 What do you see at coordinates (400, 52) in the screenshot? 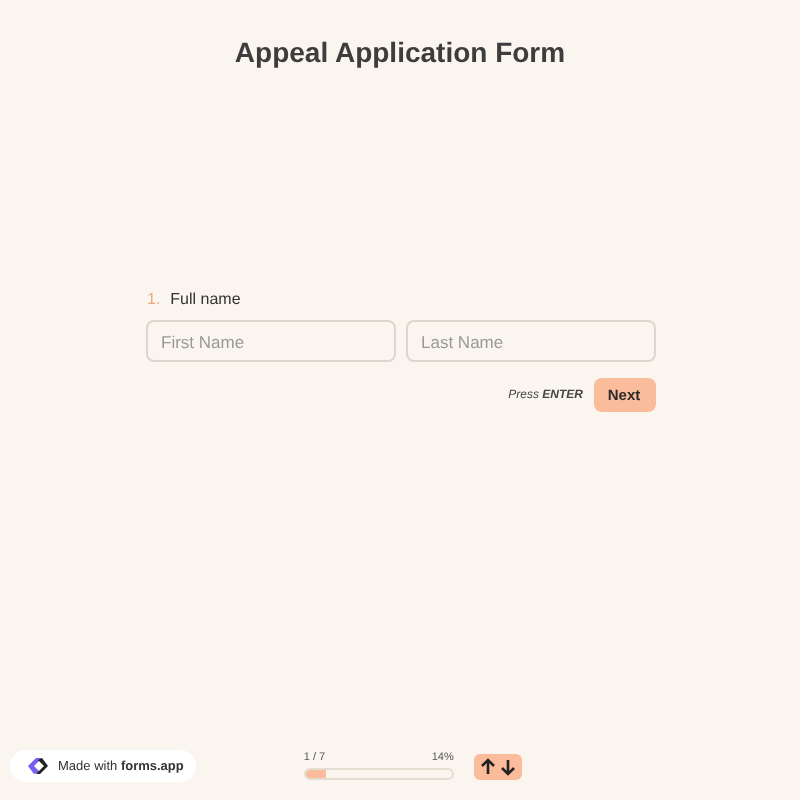
I see `form-title: Appeal Application Form` at bounding box center [400, 52].